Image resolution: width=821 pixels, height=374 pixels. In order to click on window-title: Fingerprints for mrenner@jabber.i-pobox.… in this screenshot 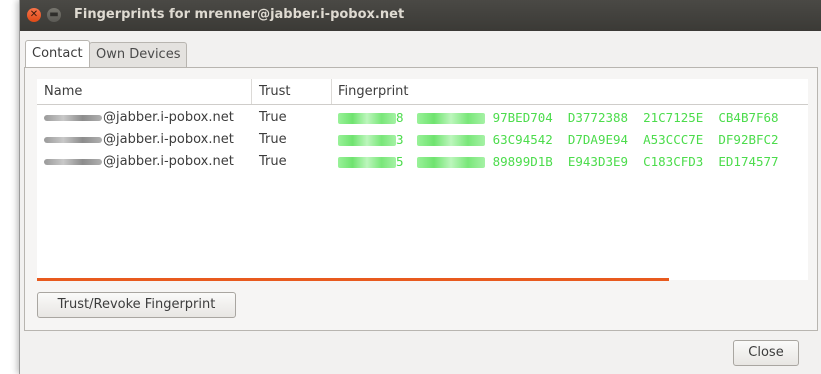, I will do `click(239, 14)`.